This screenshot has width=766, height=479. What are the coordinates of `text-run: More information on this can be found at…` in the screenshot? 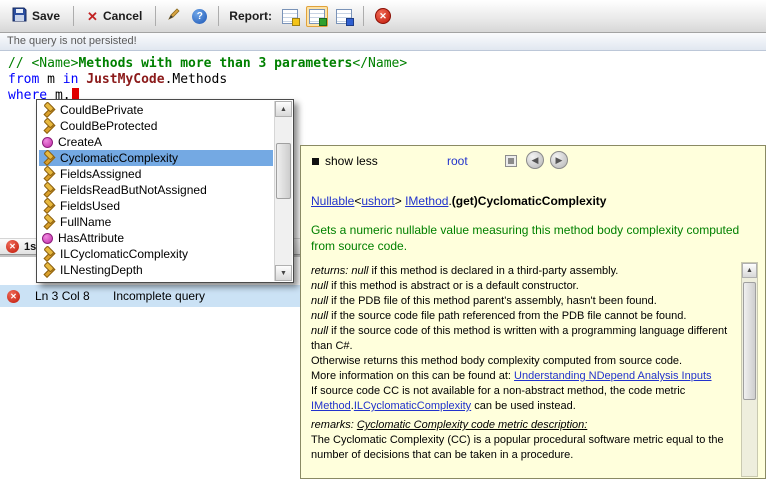 It's located at (413, 376).